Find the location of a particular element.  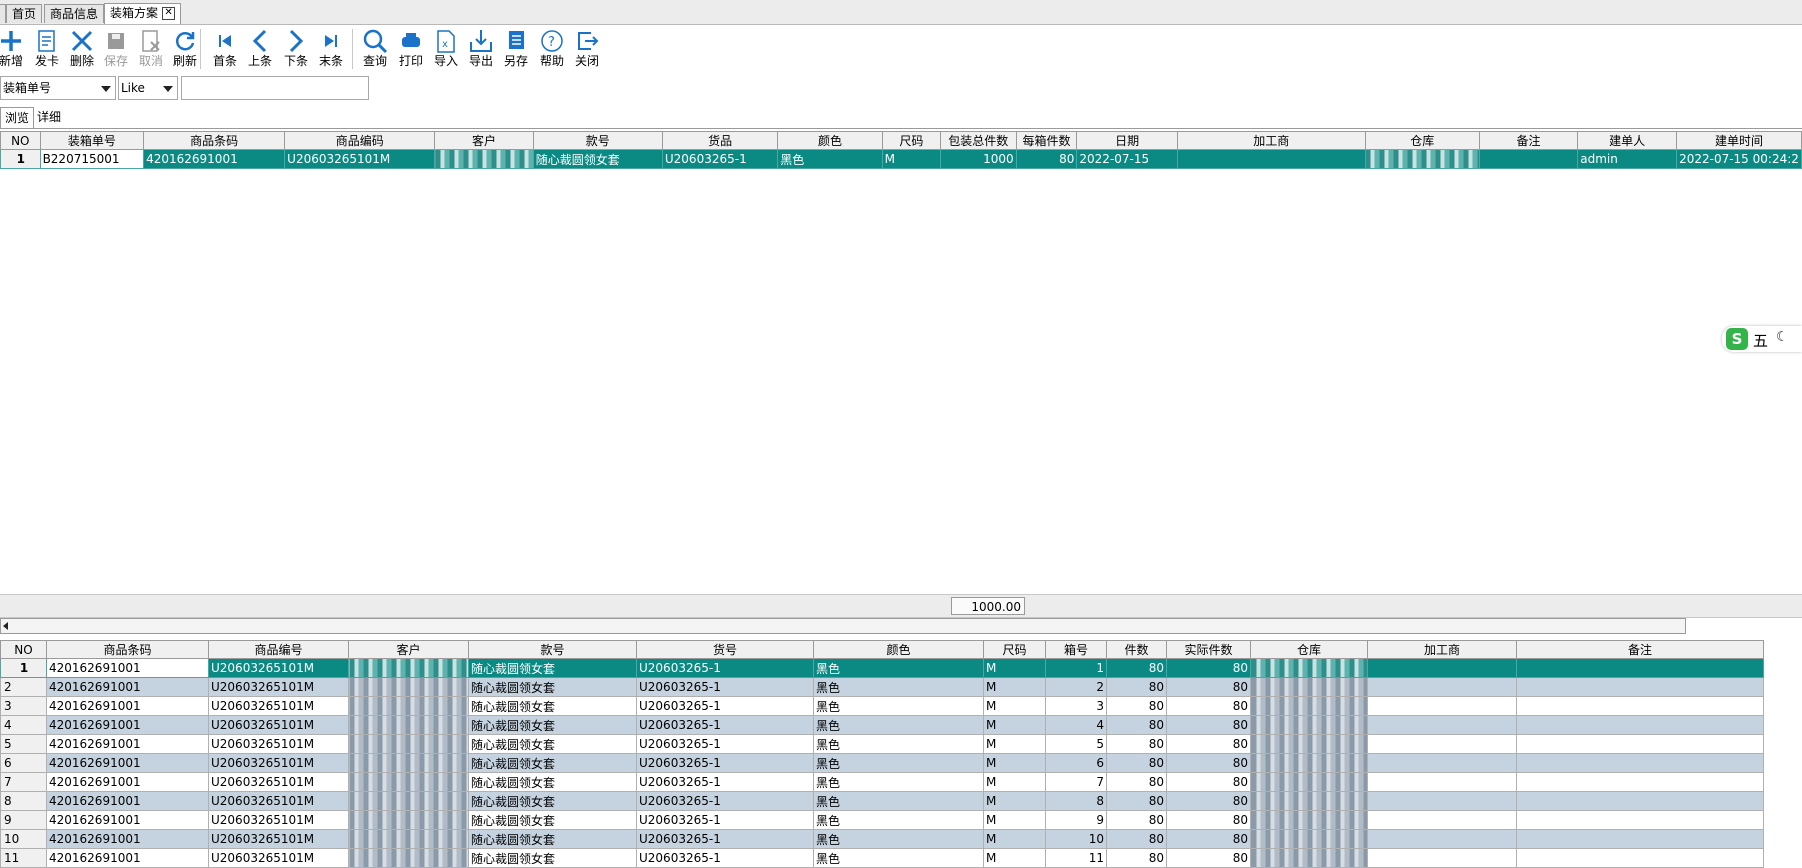

table-cell-no: 8 is located at coordinates (23, 801).